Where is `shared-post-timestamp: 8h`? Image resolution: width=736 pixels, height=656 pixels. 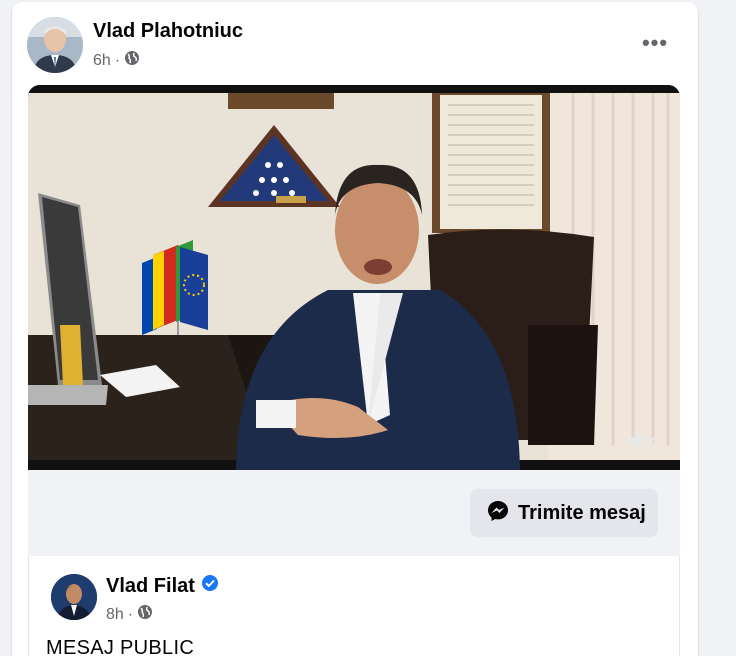 shared-post-timestamp: 8h is located at coordinates (115, 615).